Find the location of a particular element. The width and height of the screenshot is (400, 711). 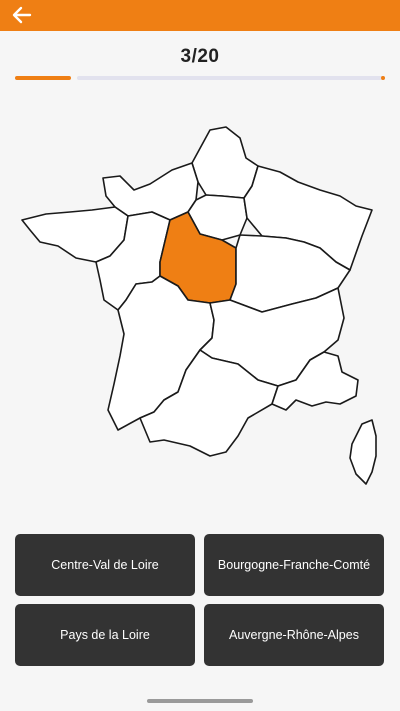

answer-button-4: Auvergne-Rhône-Alpes is located at coordinates (294, 635).